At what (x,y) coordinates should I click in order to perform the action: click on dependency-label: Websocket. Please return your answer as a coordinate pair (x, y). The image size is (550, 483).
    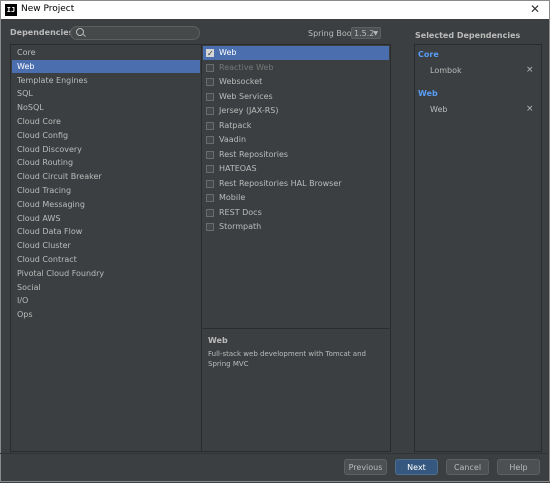
    Looking at the image, I should click on (241, 81).